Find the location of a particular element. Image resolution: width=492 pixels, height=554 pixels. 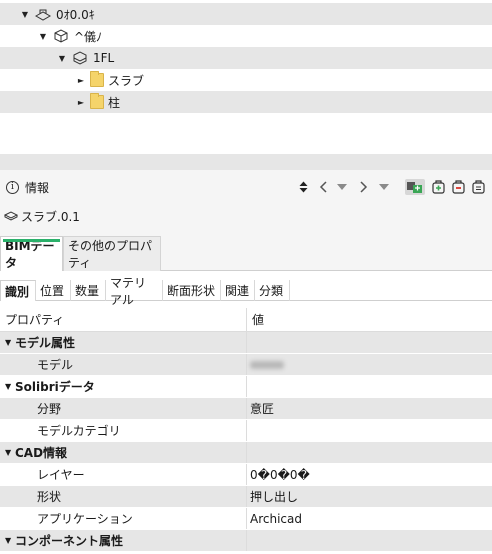

sub-tab-bar: 識別 位置 数量 マテリアル 断面形状 関連 分類 is located at coordinates (246, 291).